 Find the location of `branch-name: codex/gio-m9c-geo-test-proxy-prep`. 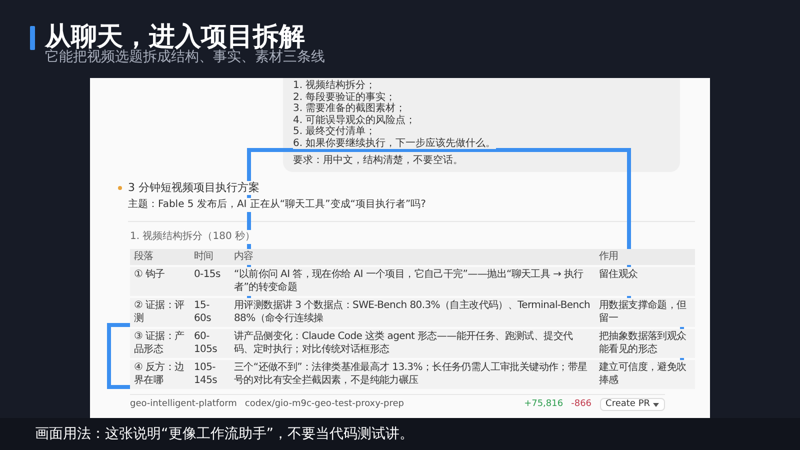

branch-name: codex/gio-m9c-geo-test-proxy-prep is located at coordinates (324, 404).